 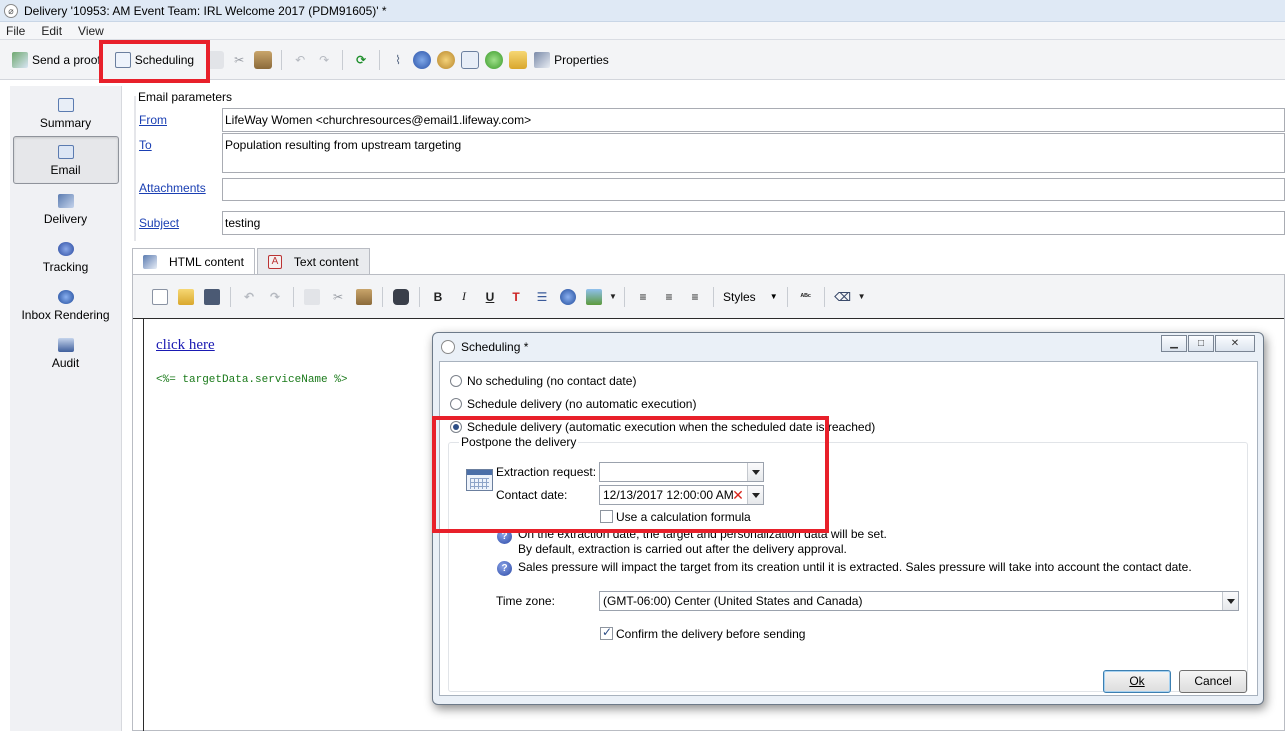 I want to click on properties-icon, so click(x=542, y=59).